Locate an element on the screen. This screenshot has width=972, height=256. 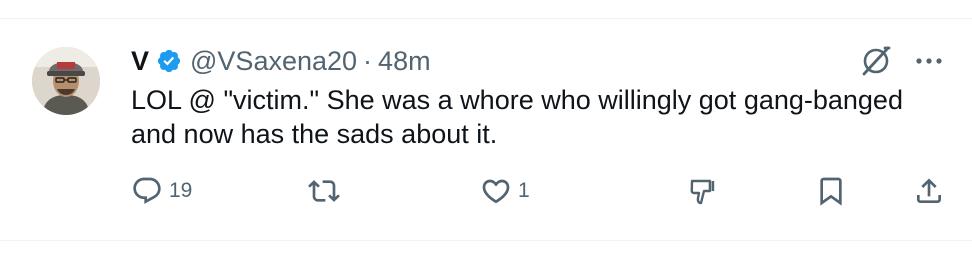
share-button is located at coordinates (929, 191).